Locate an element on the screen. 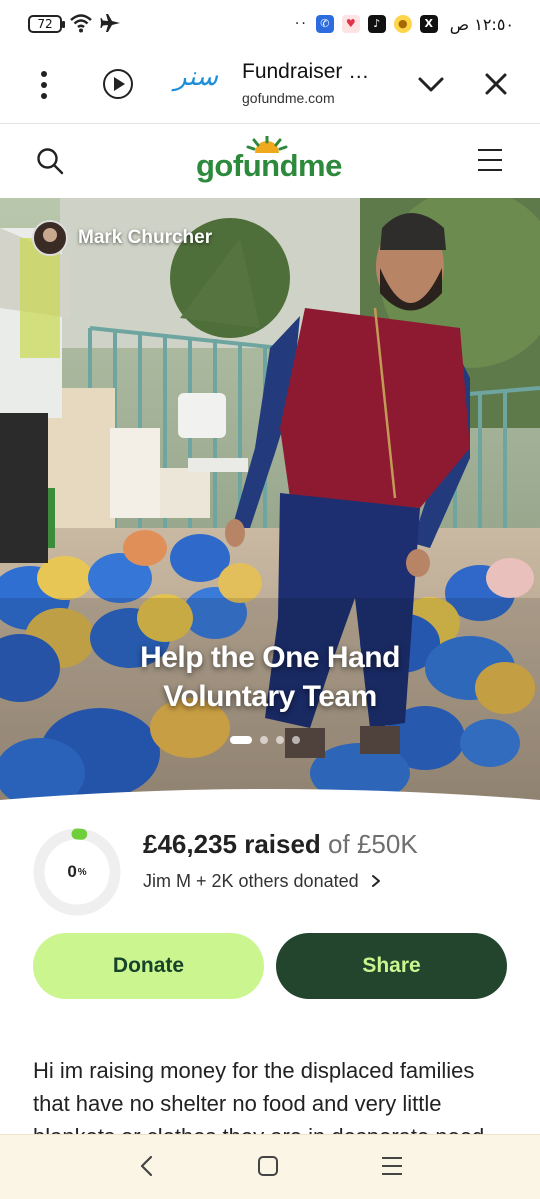  notification-dots: ·· is located at coordinates (301, 24).